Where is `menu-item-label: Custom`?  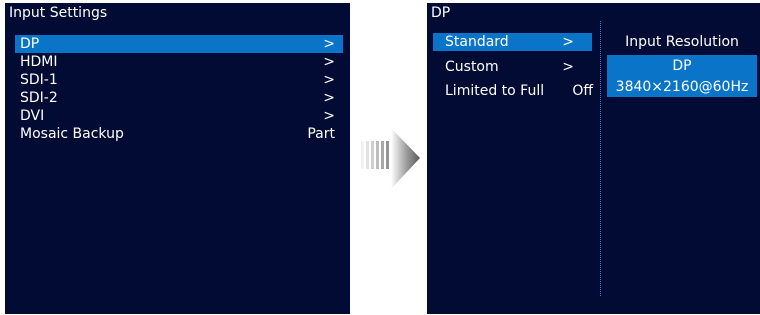 menu-item-label: Custom is located at coordinates (472, 67).